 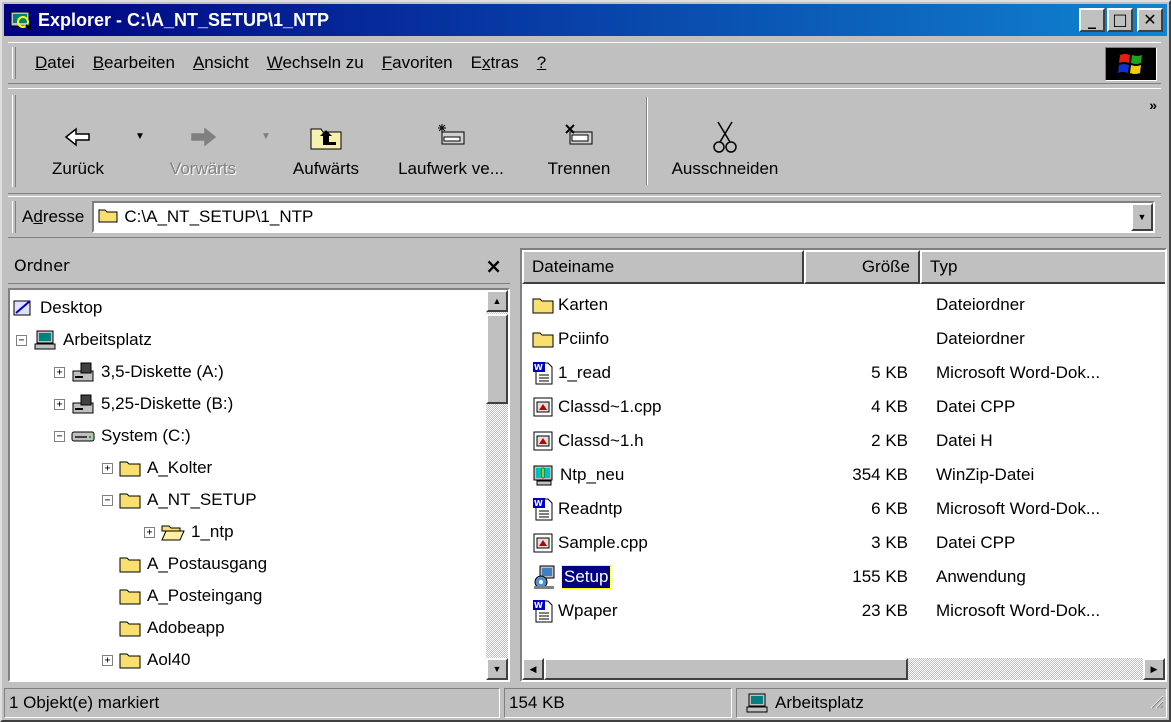 I want to click on forward-button: Vorwärts, so click(x=203, y=141).